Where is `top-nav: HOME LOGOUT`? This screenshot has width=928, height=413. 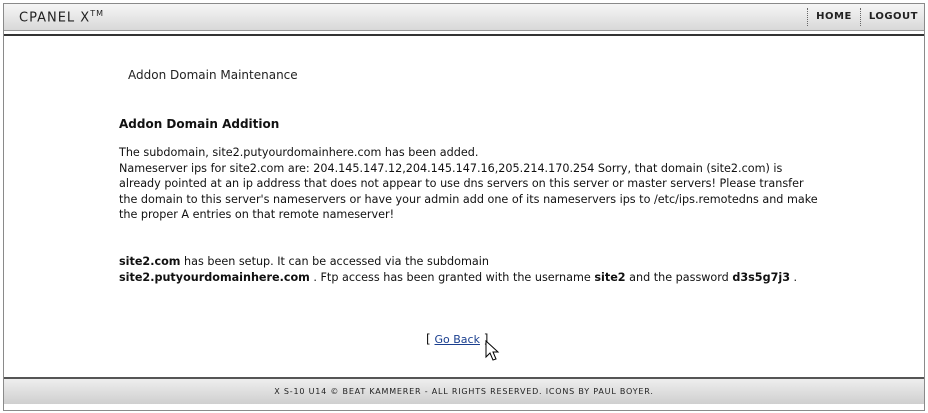
top-nav: HOME LOGOUT is located at coordinates (858, 17).